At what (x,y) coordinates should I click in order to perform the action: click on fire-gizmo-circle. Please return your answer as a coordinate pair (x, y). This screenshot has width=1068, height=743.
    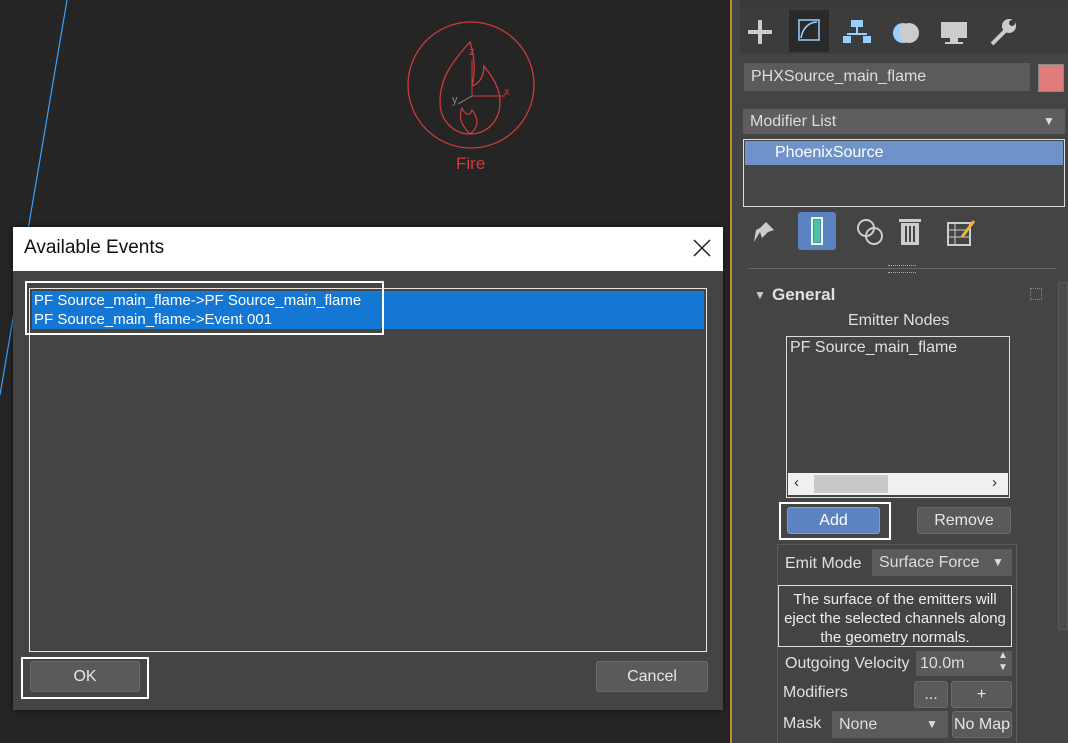
    Looking at the image, I should click on (471, 85).